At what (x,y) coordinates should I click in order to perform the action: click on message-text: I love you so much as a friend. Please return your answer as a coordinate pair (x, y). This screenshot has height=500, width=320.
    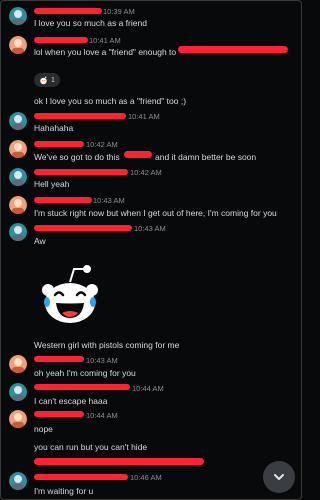
    Looking at the image, I should click on (90, 23).